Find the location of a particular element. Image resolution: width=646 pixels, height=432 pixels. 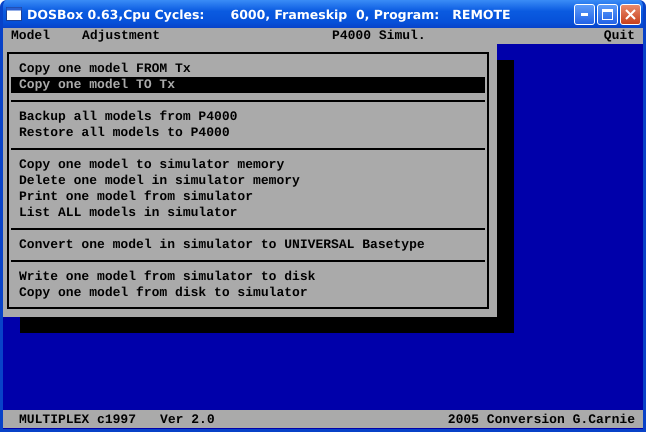

close-button is located at coordinates (630, 14).